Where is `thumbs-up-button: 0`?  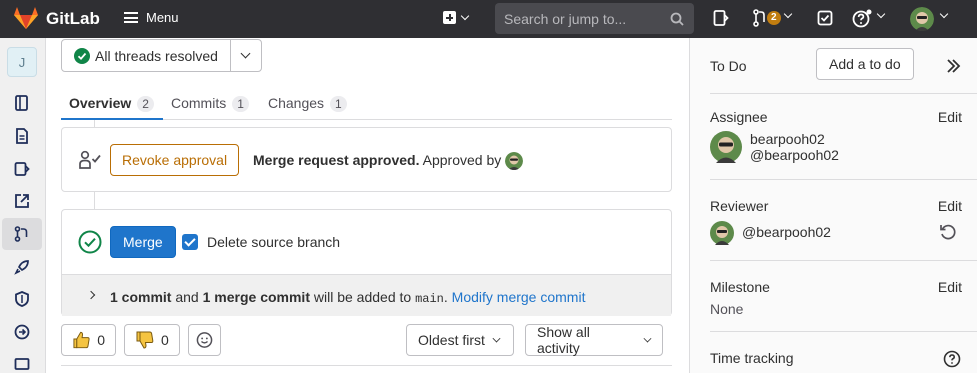 thumbs-up-button: 0 is located at coordinates (88, 340).